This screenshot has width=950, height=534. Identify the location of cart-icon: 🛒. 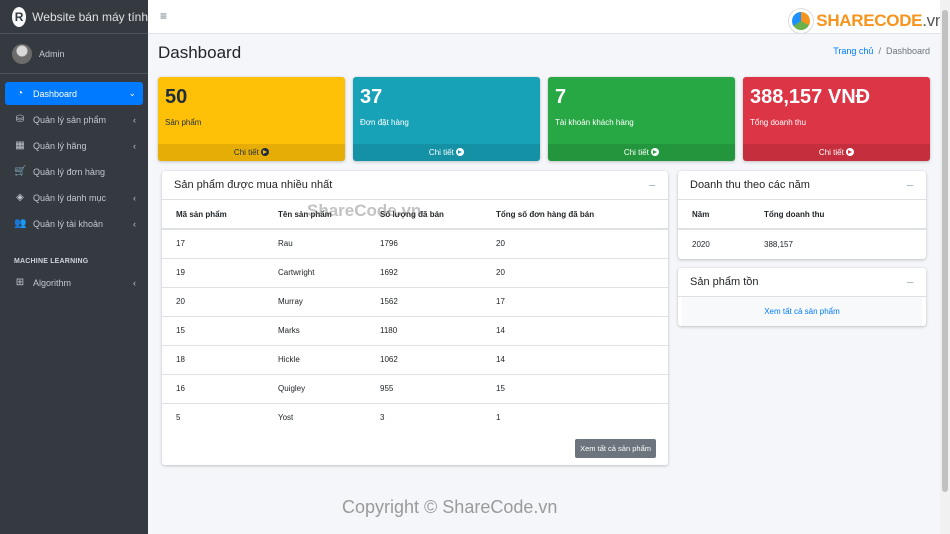
(20, 171).